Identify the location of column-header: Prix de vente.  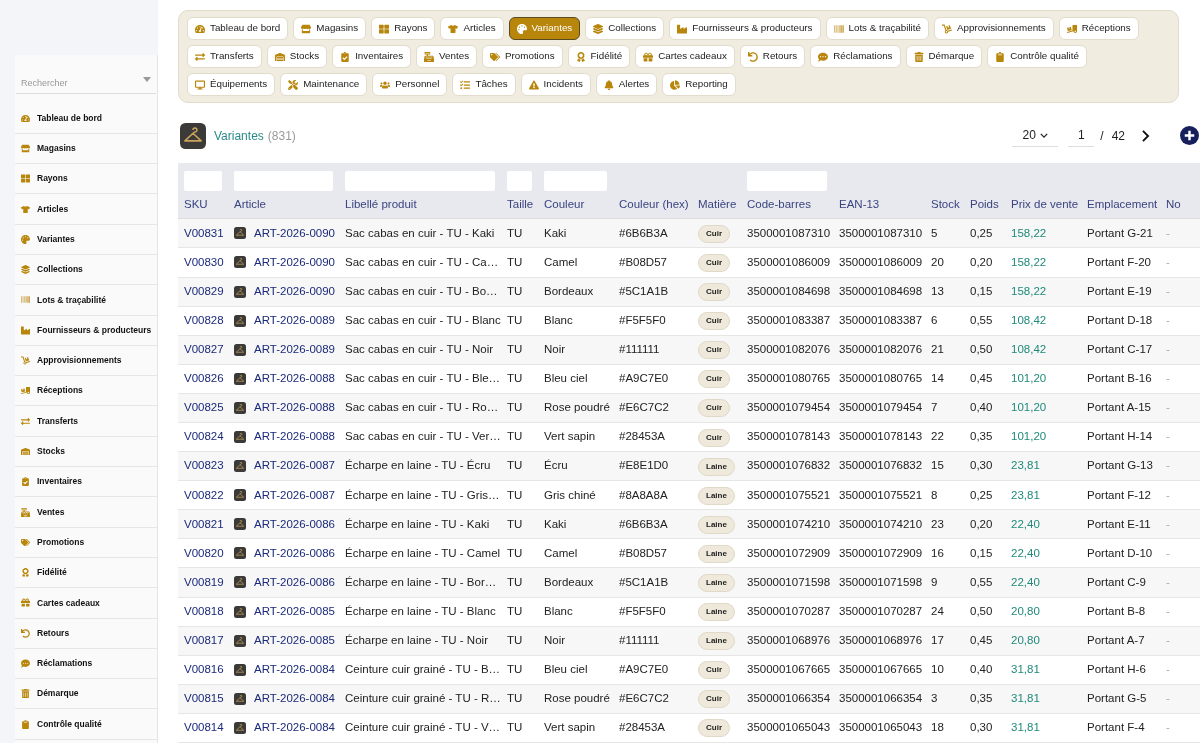
(1045, 203).